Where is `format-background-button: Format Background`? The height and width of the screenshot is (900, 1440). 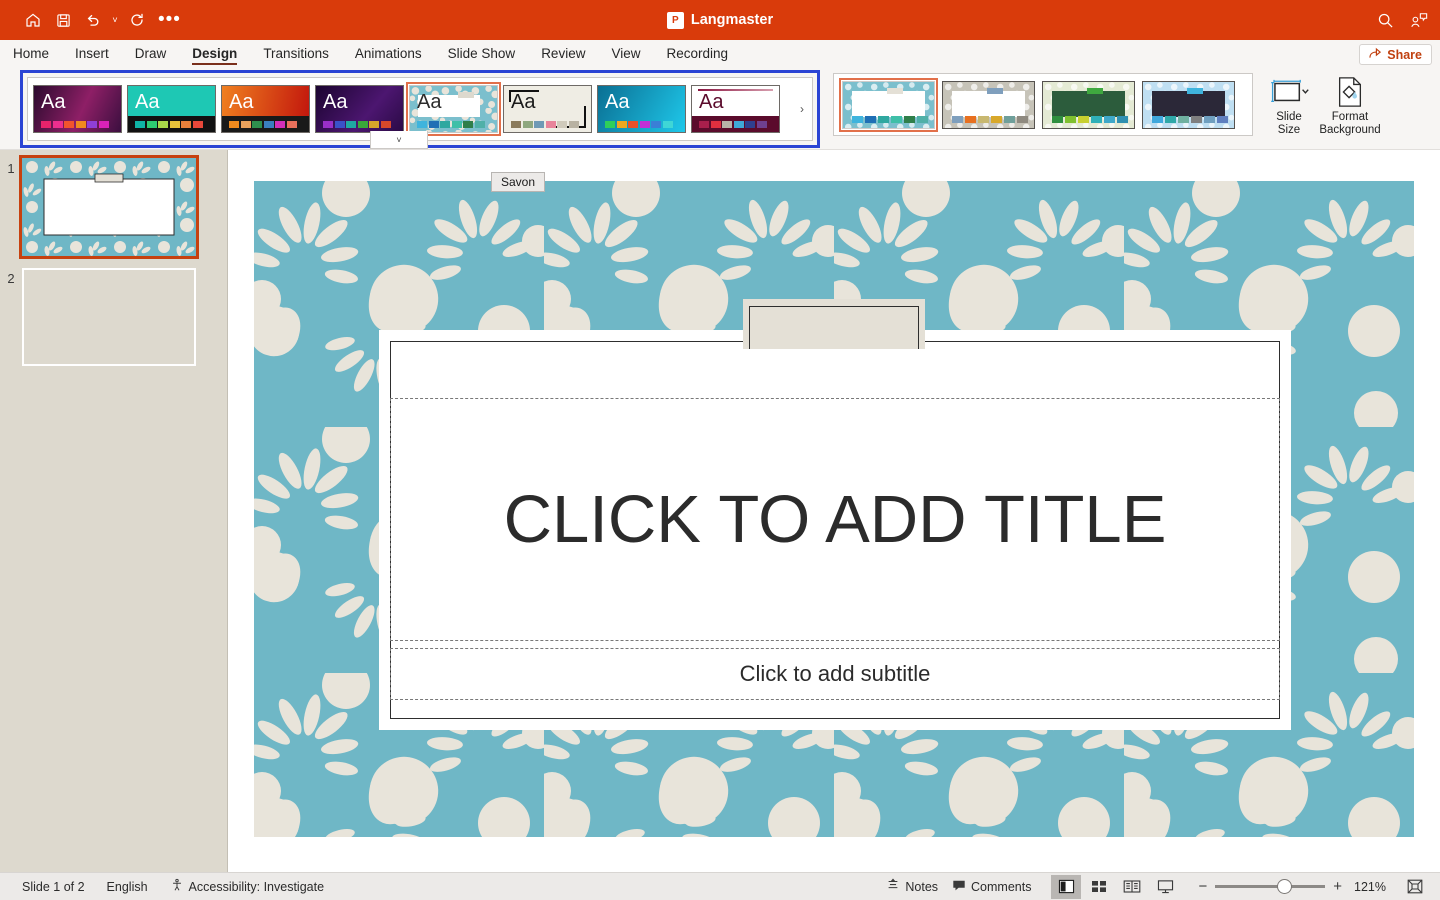 format-background-button: Format Background is located at coordinates (1350, 107).